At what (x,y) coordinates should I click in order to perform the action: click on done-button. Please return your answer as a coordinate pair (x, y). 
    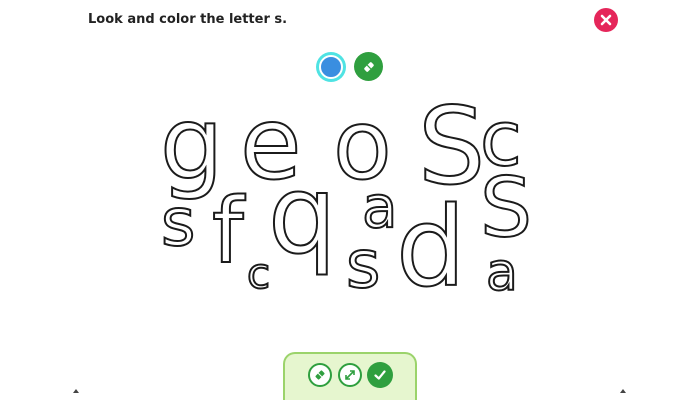
    Looking at the image, I should click on (380, 375).